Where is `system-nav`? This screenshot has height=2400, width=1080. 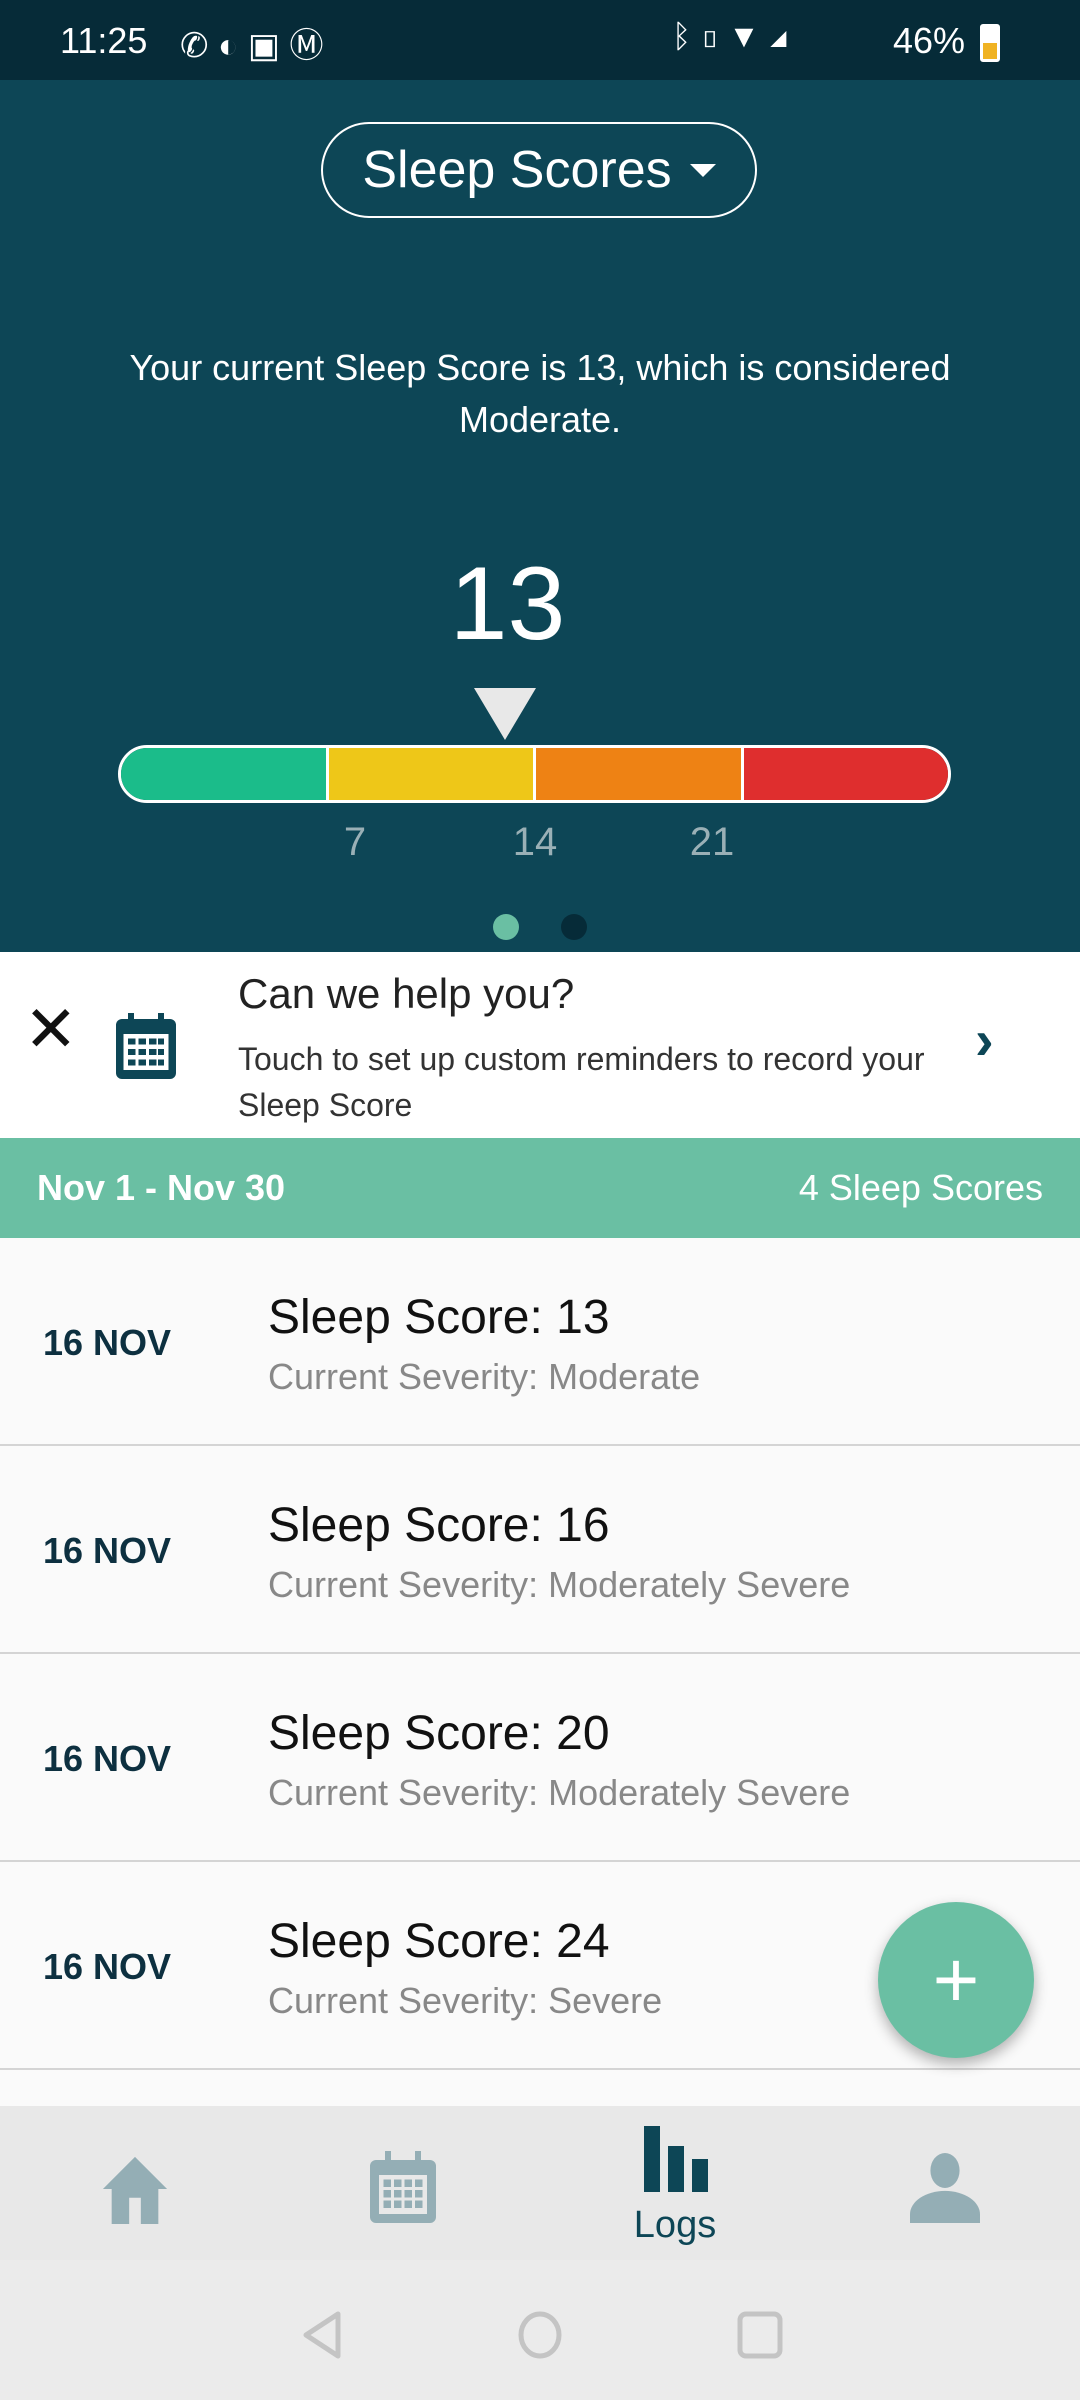 system-nav is located at coordinates (540, 2330).